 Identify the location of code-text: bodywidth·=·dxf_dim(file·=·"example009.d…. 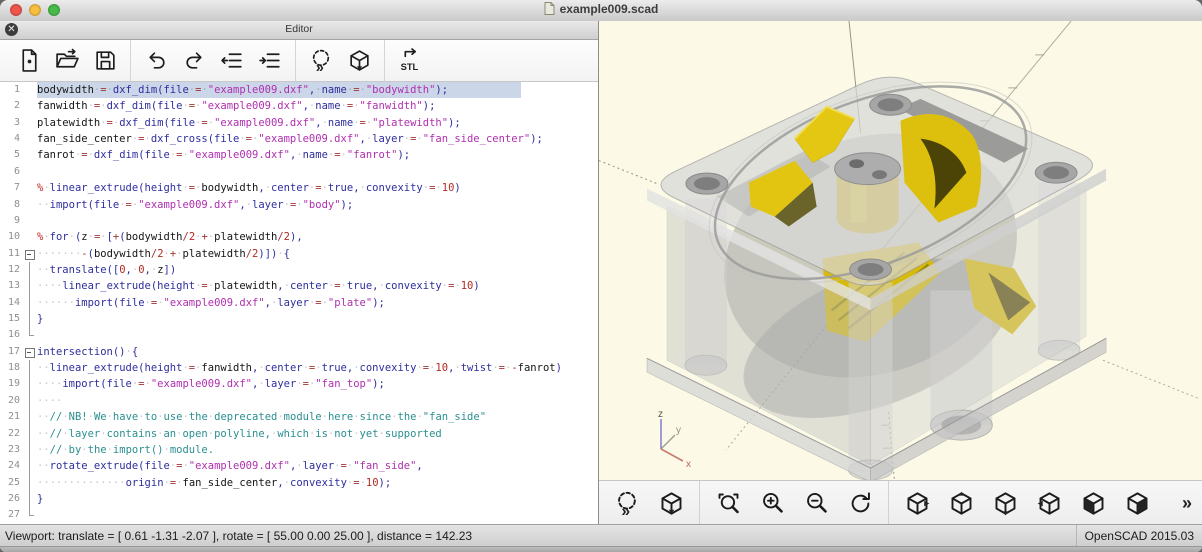
(317, 90).